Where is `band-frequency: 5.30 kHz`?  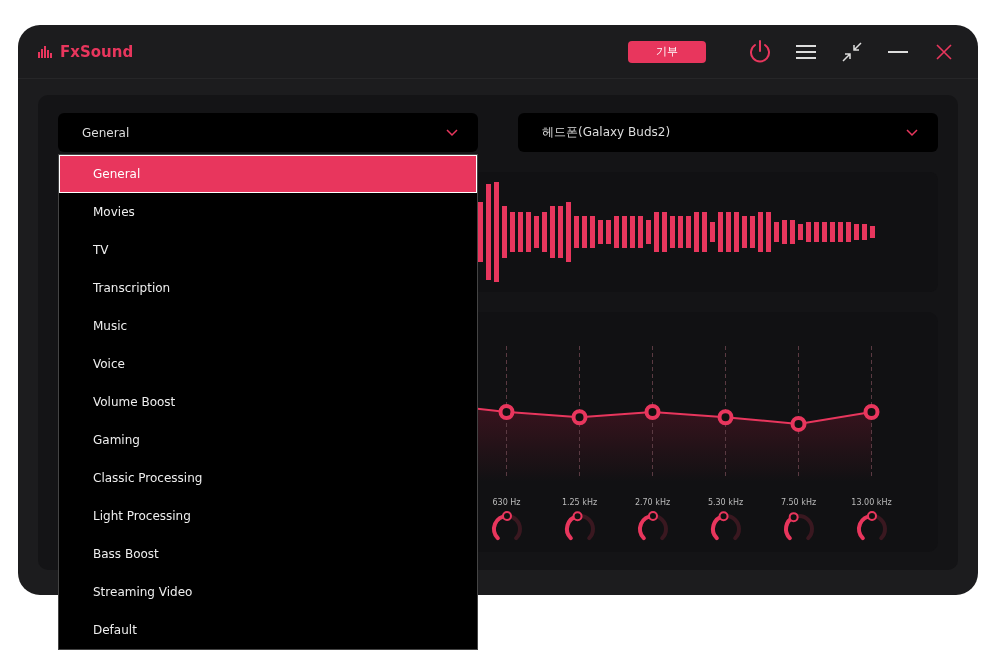
band-frequency: 5.30 kHz is located at coordinates (725, 502).